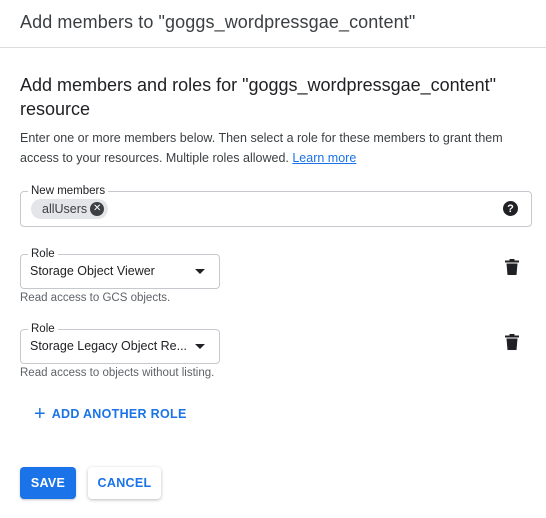  What do you see at coordinates (119, 414) in the screenshot?
I see `add-another-role-label: ADD ANOTHER ROLE` at bounding box center [119, 414].